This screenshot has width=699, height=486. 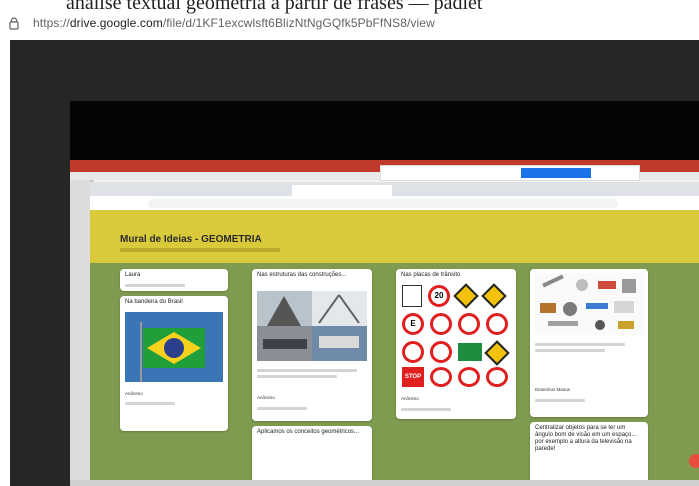 I want to click on padlet-header: Mural de Ideias - GEOMETRIA, so click(x=394, y=236).